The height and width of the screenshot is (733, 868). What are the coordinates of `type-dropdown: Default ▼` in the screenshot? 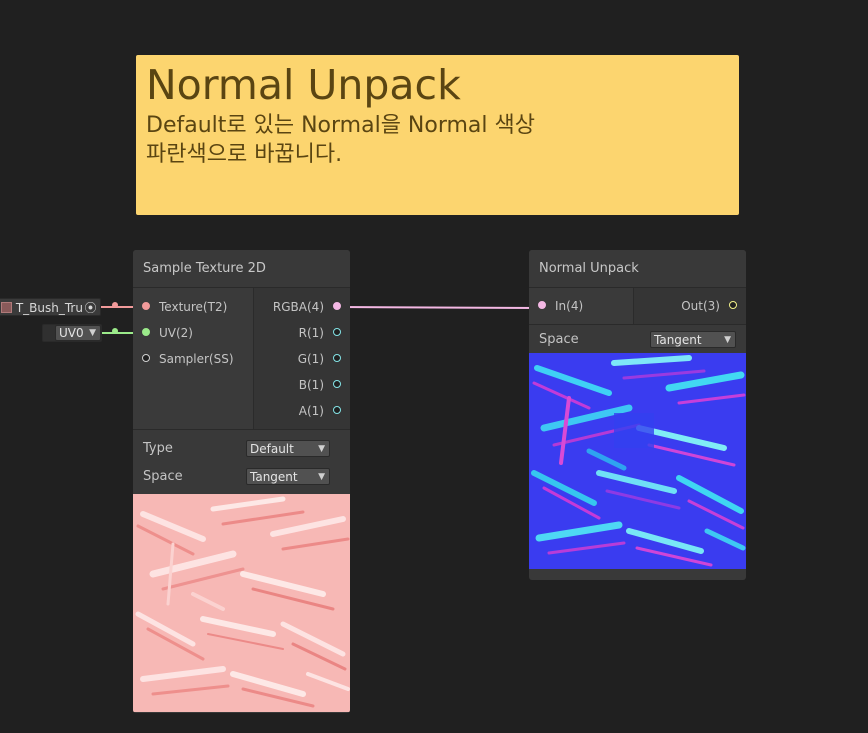 It's located at (288, 448).